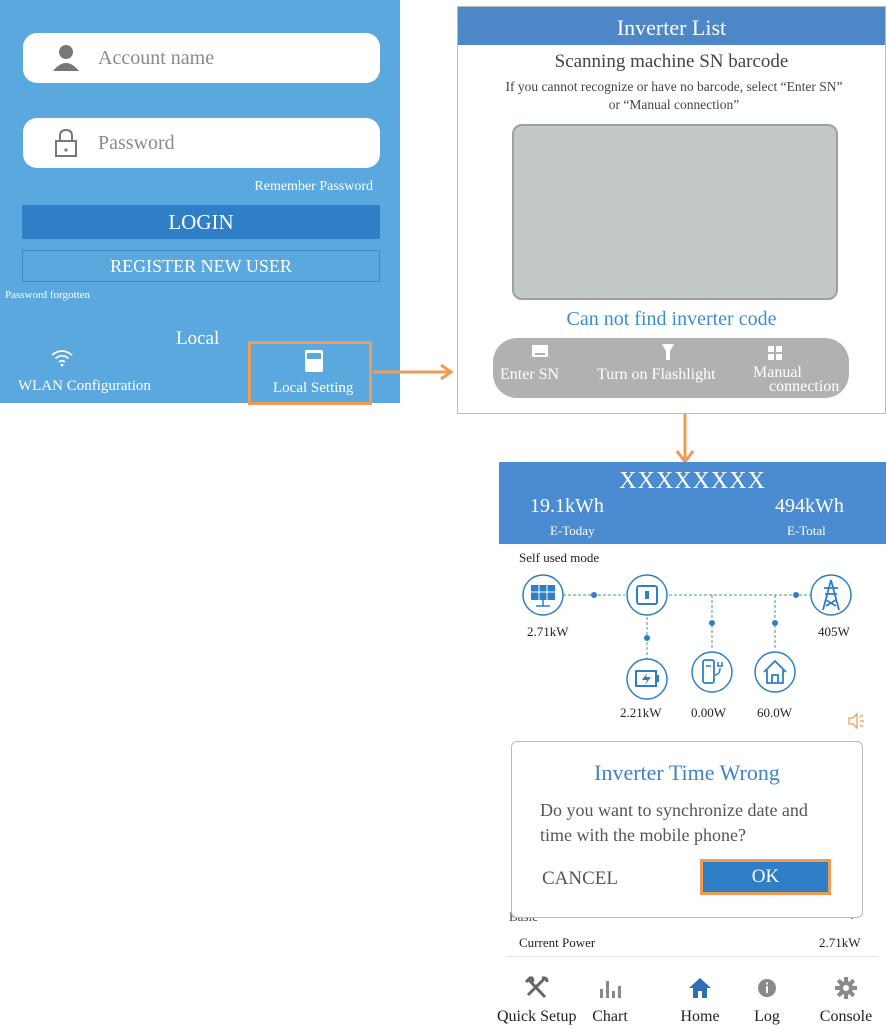  What do you see at coordinates (84, 386) in the screenshot?
I see `wlan-configuration-label: WLAN Configuration` at bounding box center [84, 386].